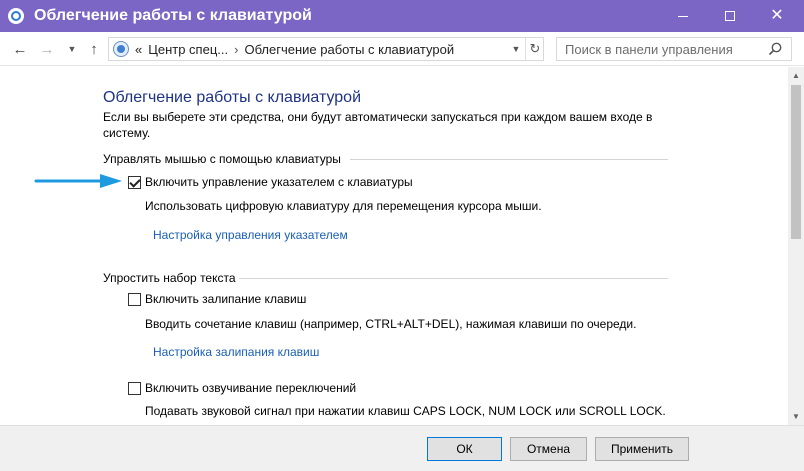 The height and width of the screenshot is (471, 804). I want to click on maximize-button, so click(730, 16).